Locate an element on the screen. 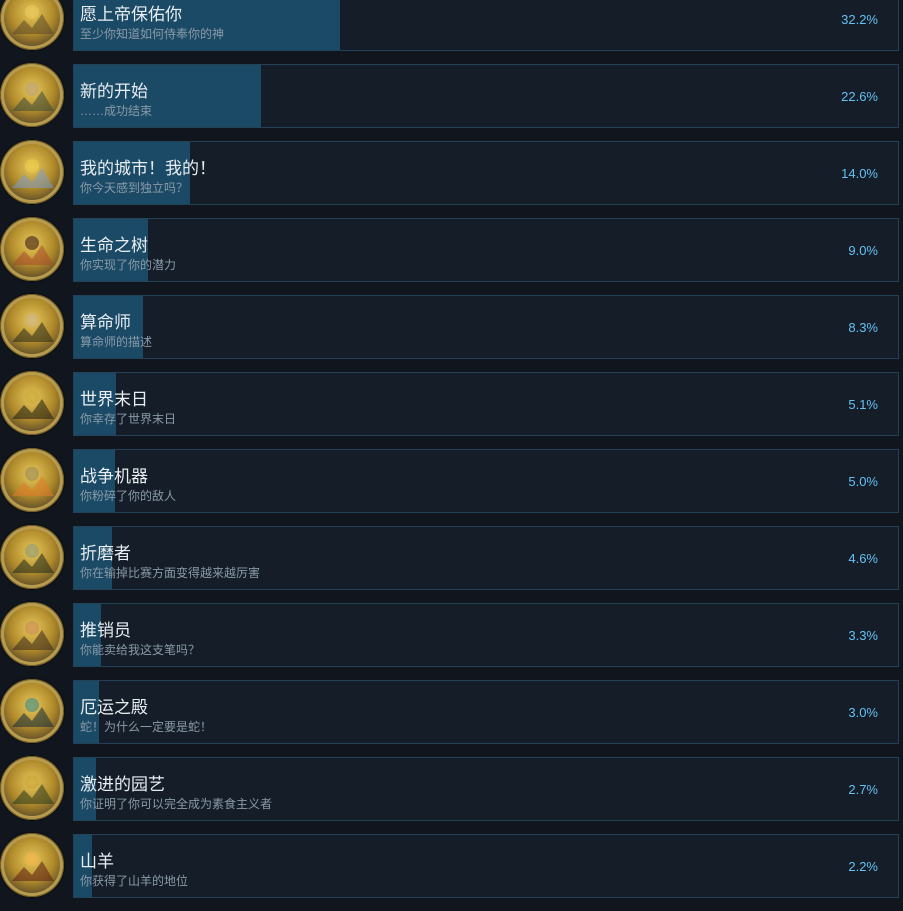 This screenshot has height=911, width=903. achievement-title: 生命之树 is located at coordinates (114, 245).